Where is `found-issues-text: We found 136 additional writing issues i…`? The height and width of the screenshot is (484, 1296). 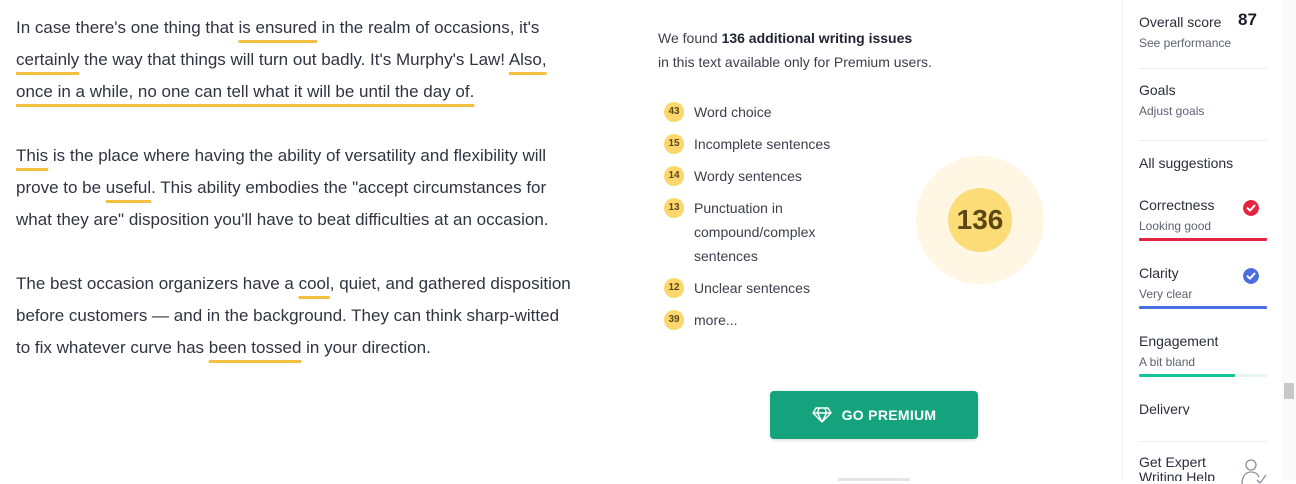 found-issues-text: We found 136 additional writing issues i… is located at coordinates (795, 50).